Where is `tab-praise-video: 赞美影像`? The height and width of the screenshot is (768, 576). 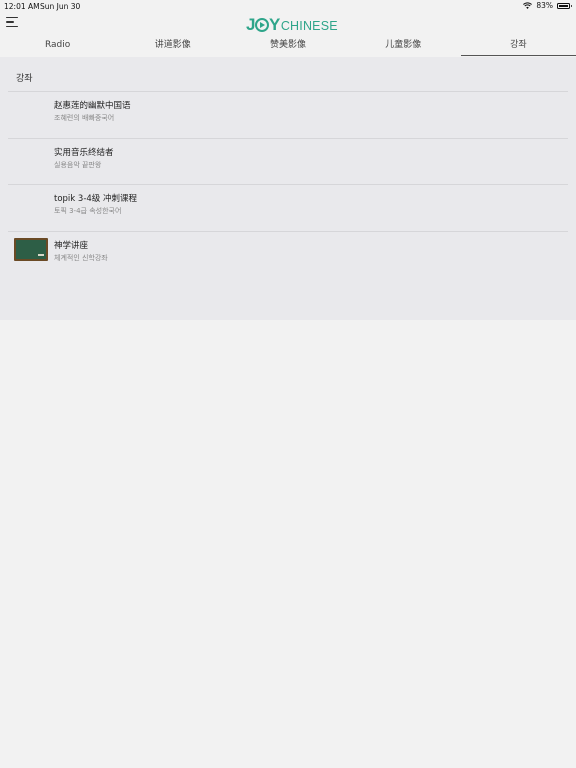
tab-praise-video: 赞美影像 is located at coordinates (287, 46).